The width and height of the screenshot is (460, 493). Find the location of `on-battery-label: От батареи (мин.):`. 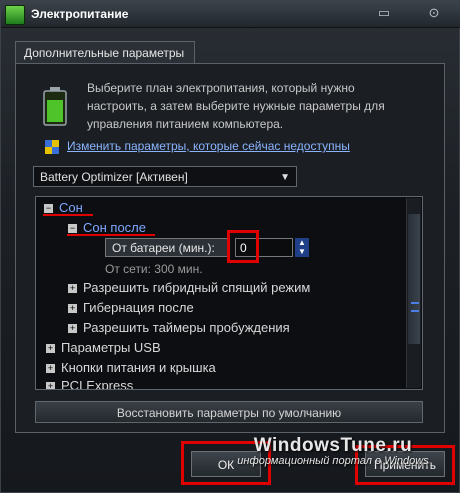

on-battery-label: От батареи (мин.): is located at coordinates (167, 247).